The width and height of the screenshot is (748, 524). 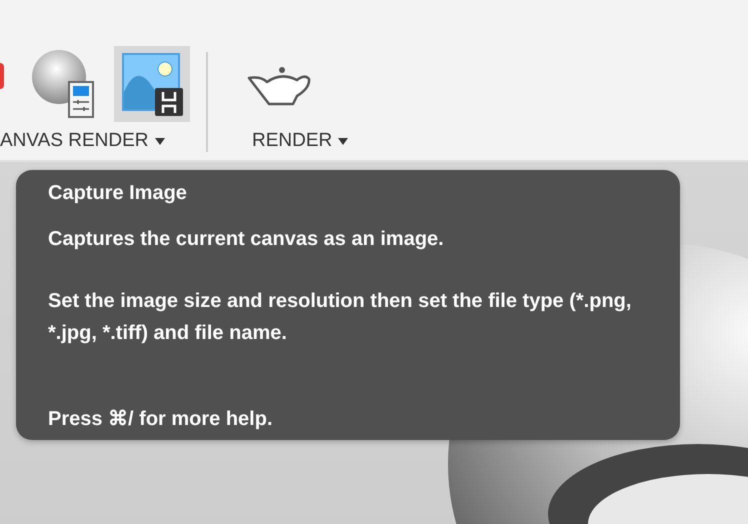 I want to click on teapot-icon, so click(x=279, y=86).